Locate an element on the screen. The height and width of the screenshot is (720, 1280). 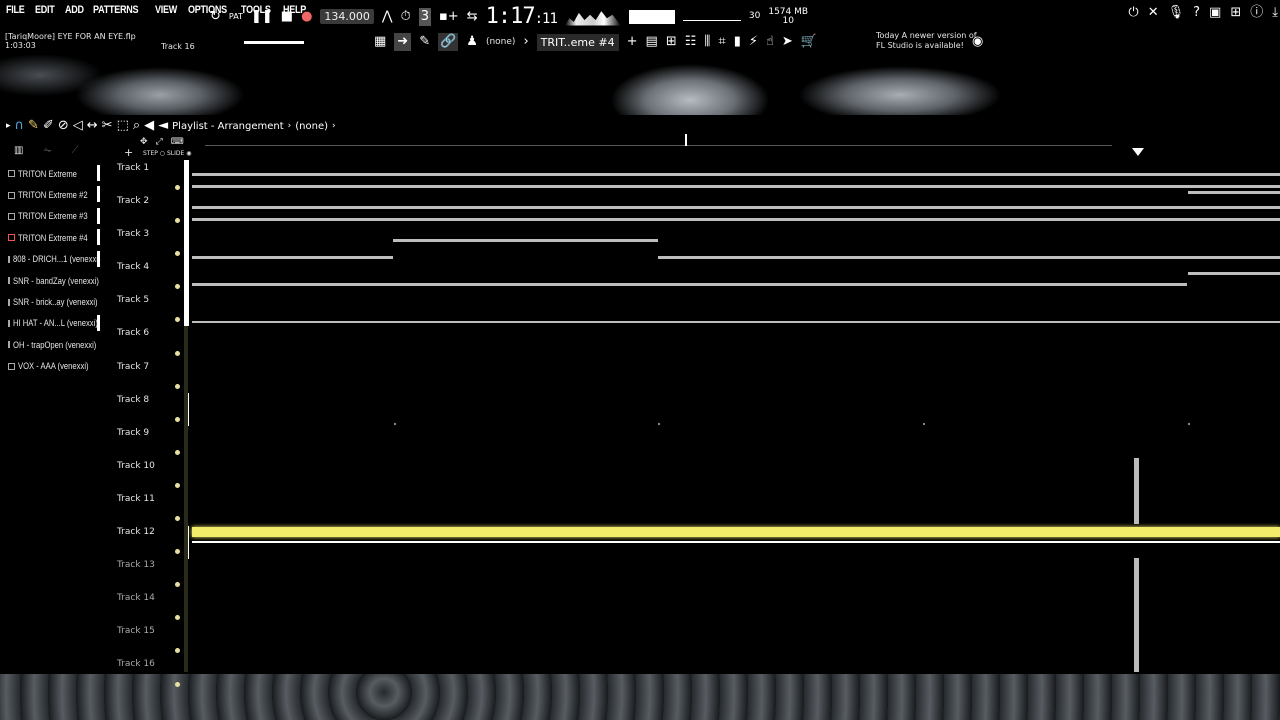
track-header: Track 12 is located at coordinates (149, 540).